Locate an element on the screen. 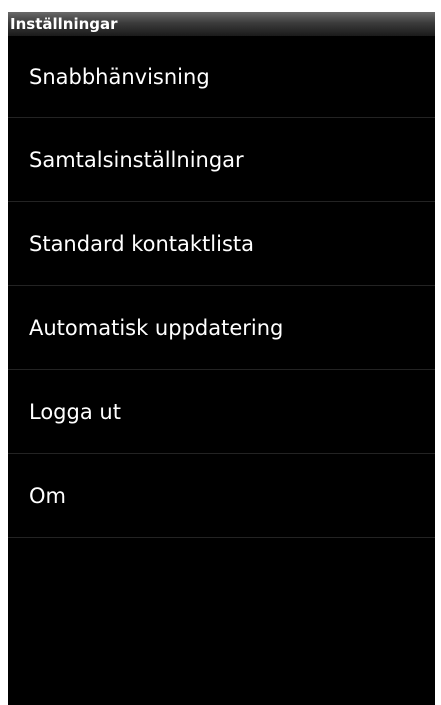  menu-item-standard-kontaktlista: Standard kontaktlista is located at coordinates (221, 244).